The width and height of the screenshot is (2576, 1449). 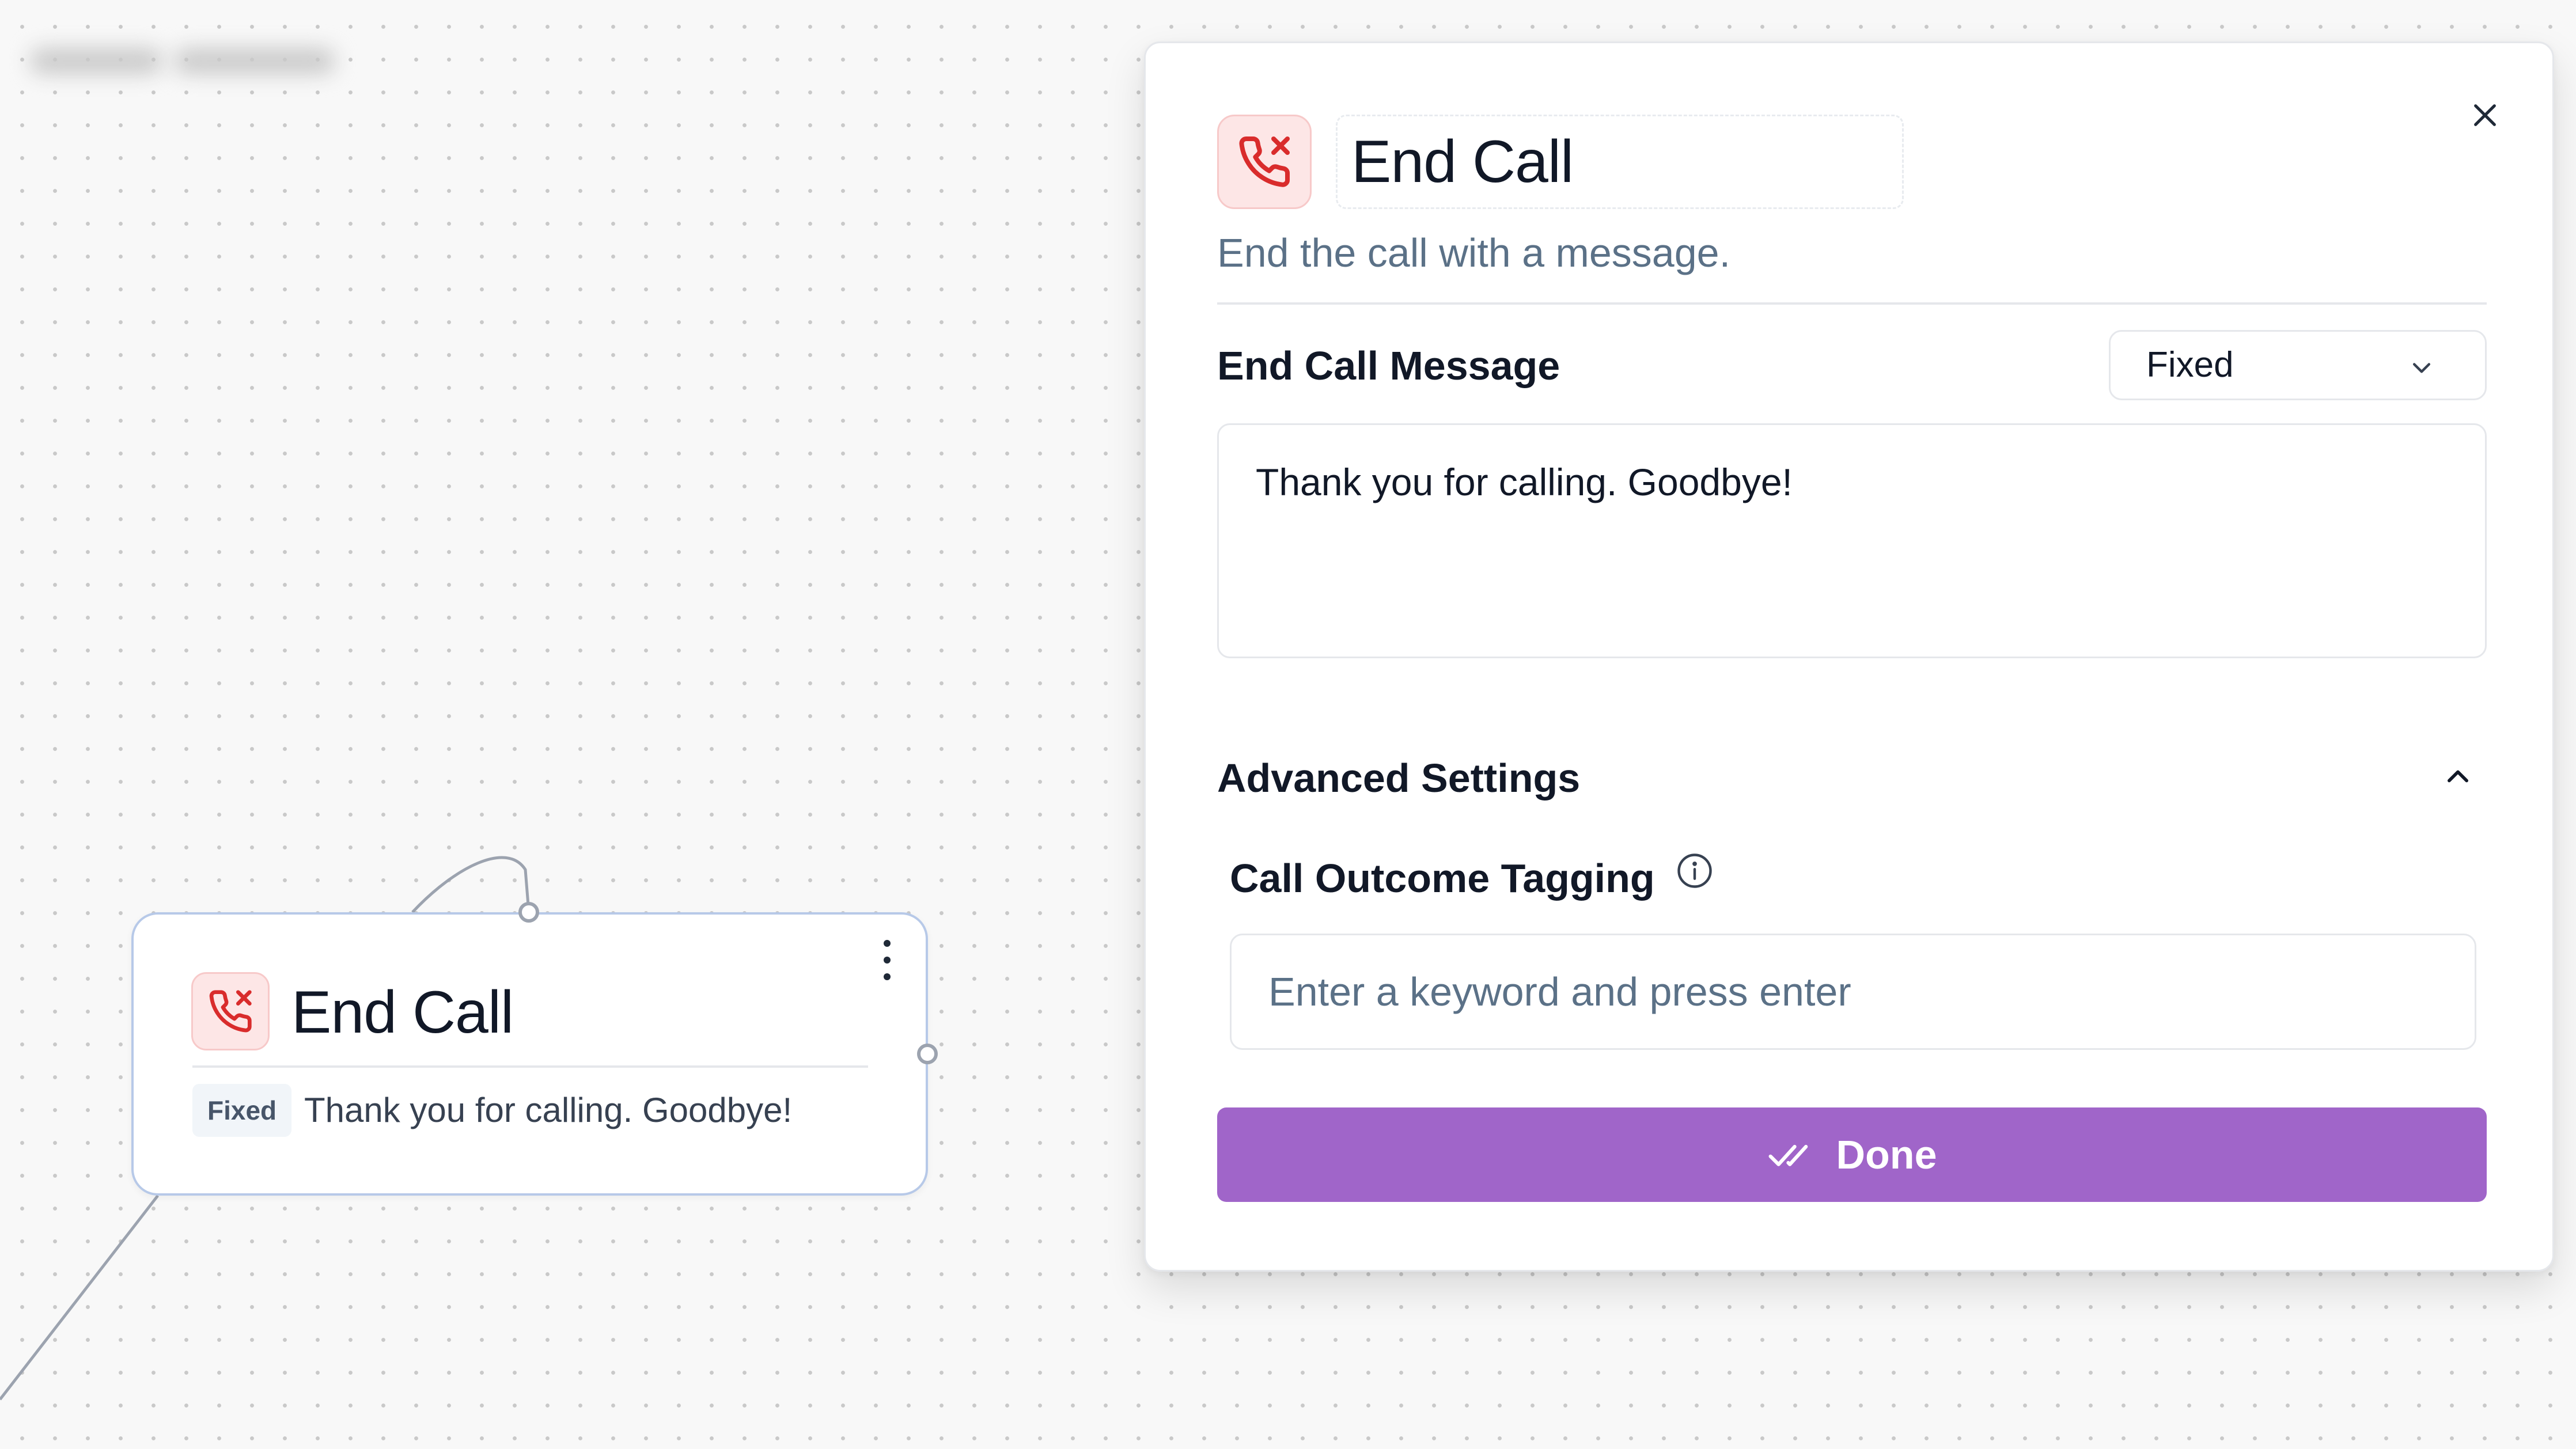 What do you see at coordinates (1442, 878) in the screenshot?
I see `call-outcome-tagging-label: Call Outcome Tagging` at bounding box center [1442, 878].